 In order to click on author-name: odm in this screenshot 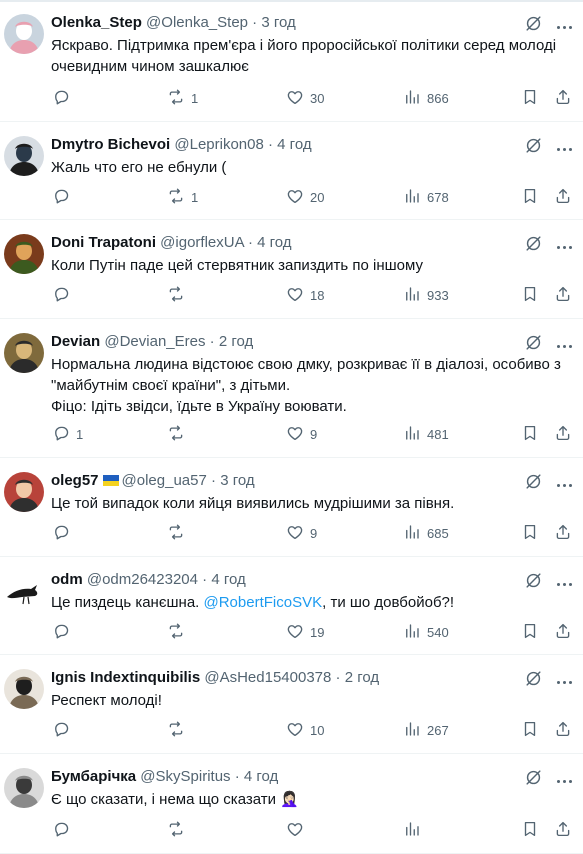, I will do `click(67, 579)`.